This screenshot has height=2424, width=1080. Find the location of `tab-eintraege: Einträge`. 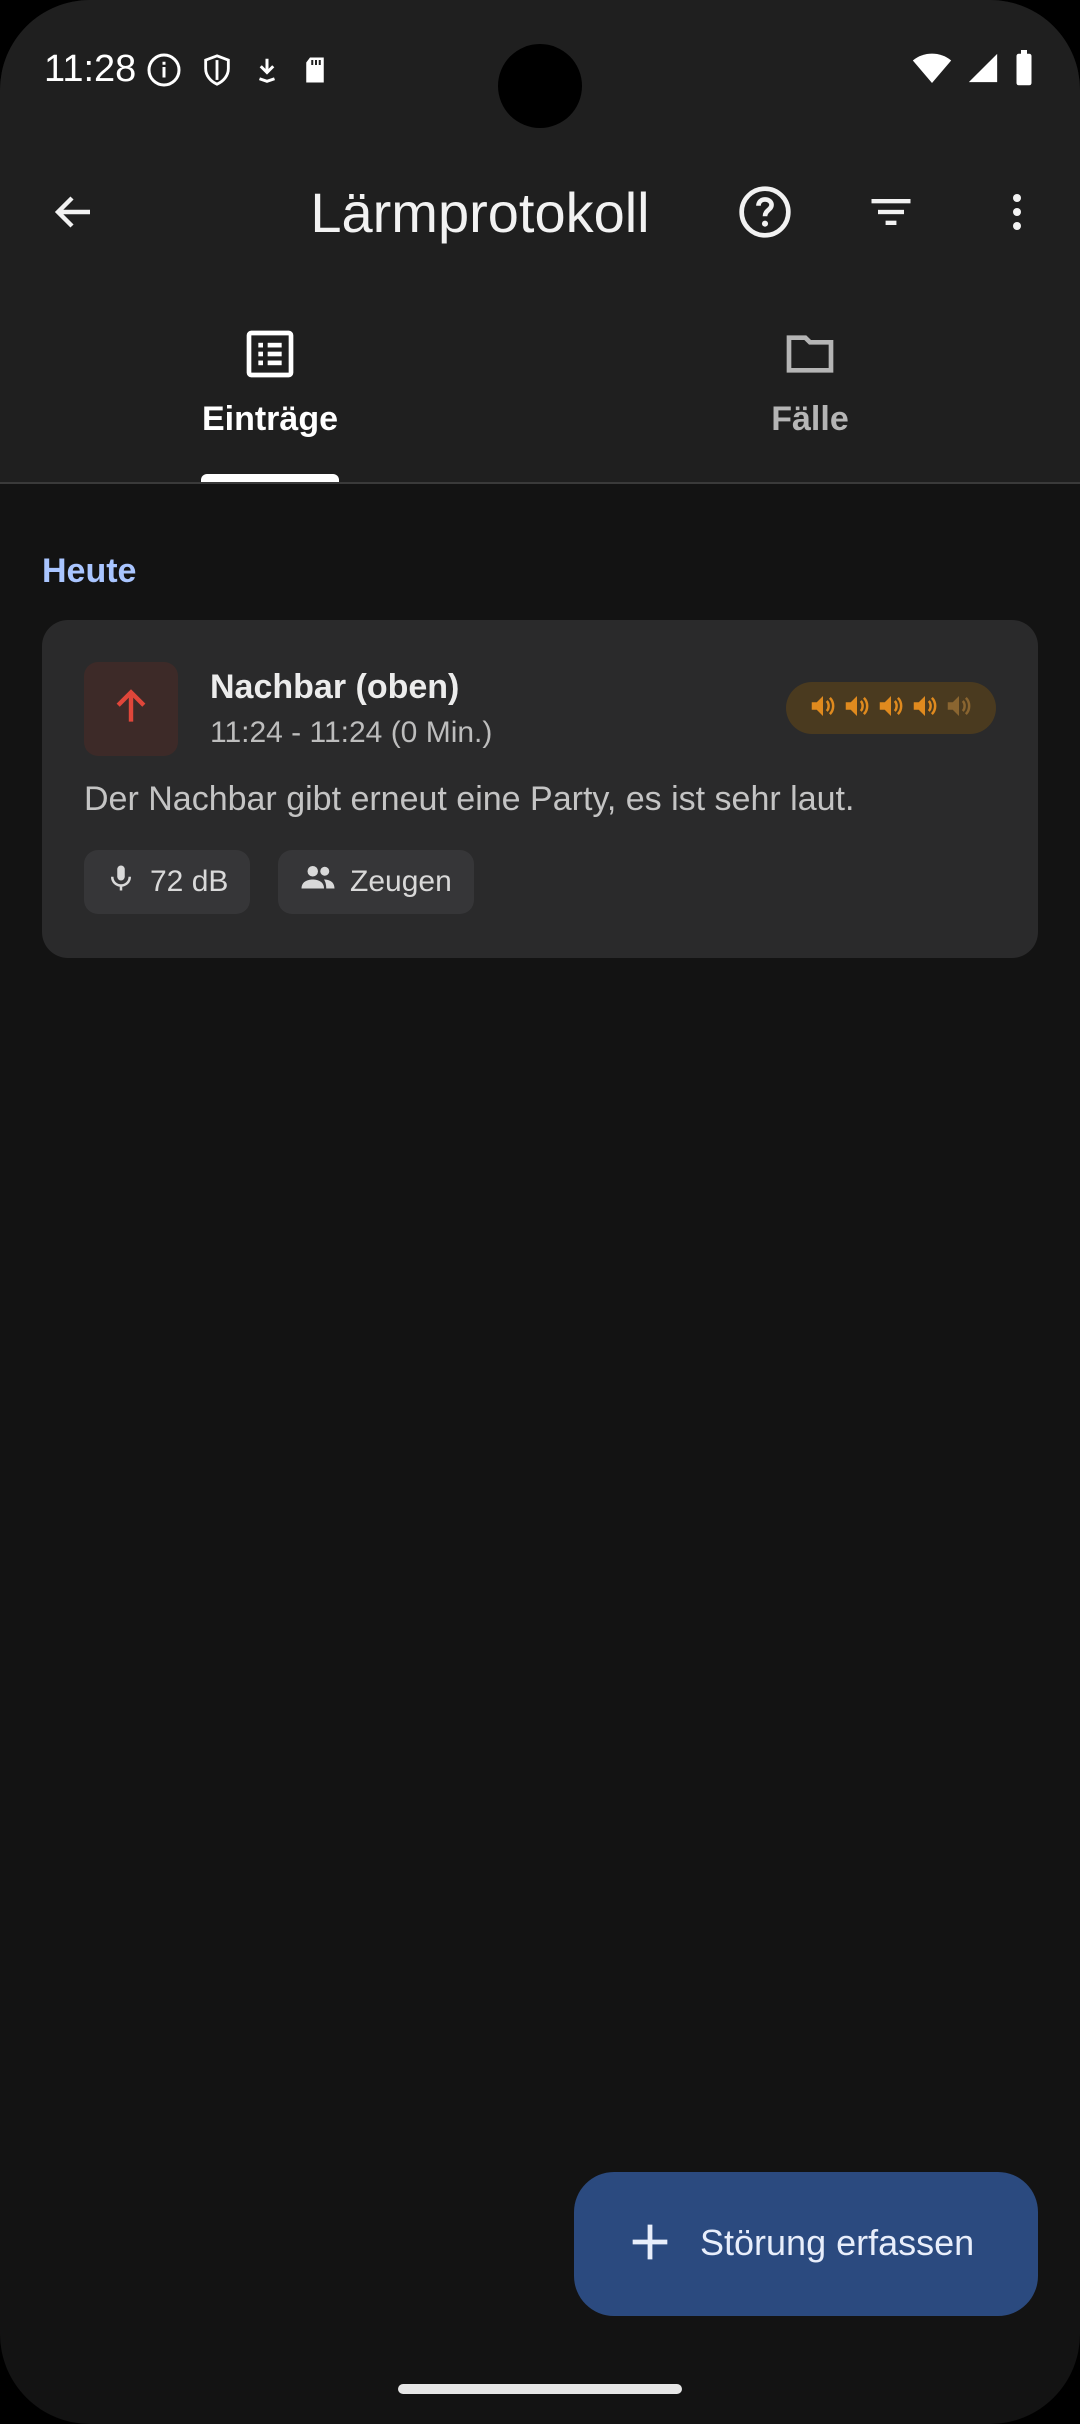

tab-eintraege: Einträge is located at coordinates (270, 386).